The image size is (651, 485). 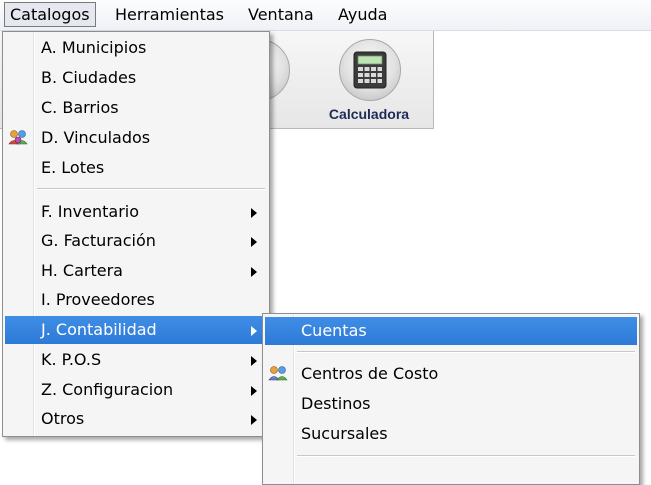 I want to click on menu-item-barrios: C. Barrios, so click(x=136, y=108).